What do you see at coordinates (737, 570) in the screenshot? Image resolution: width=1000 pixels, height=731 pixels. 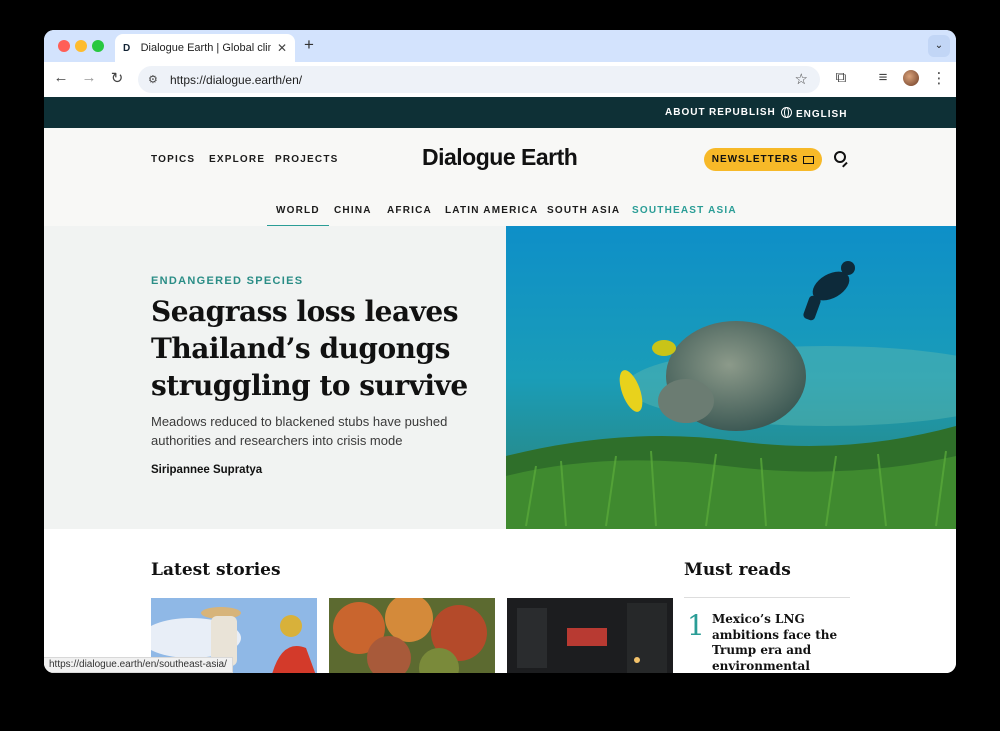 I see `must-reads-heading: Must reads` at bounding box center [737, 570].